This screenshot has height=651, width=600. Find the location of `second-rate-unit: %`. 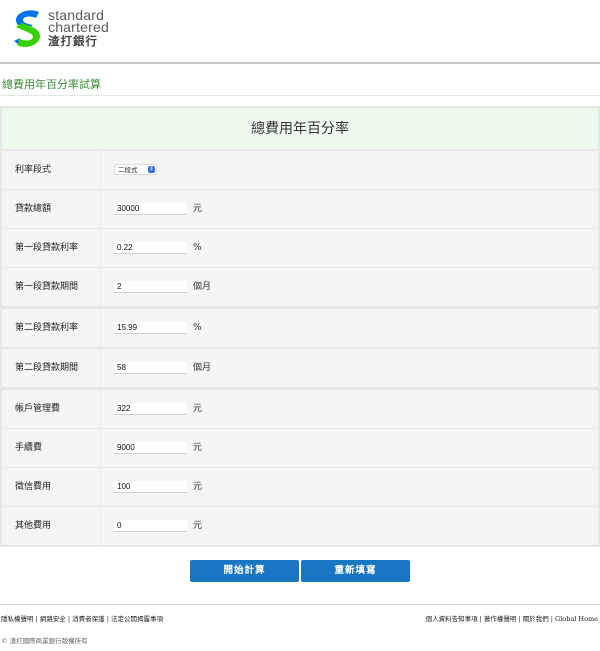

second-rate-unit: % is located at coordinates (197, 328).